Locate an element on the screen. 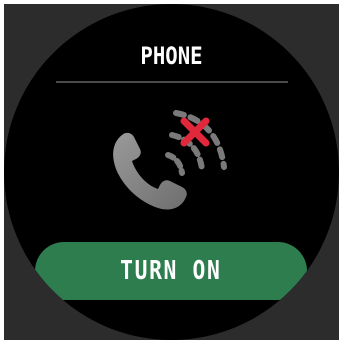 The image size is (343, 345). cross-icon is located at coordinates (195, 132).